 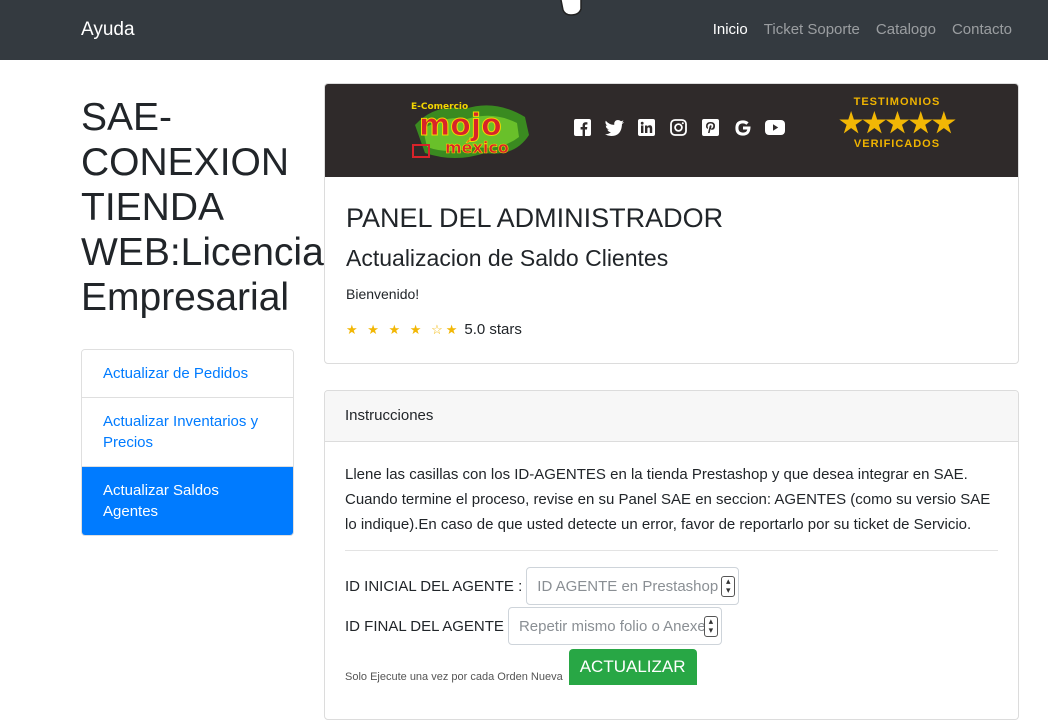 I want to click on initial-agent-label: ID INICIAL DEL AGENTE :, so click(x=434, y=586).